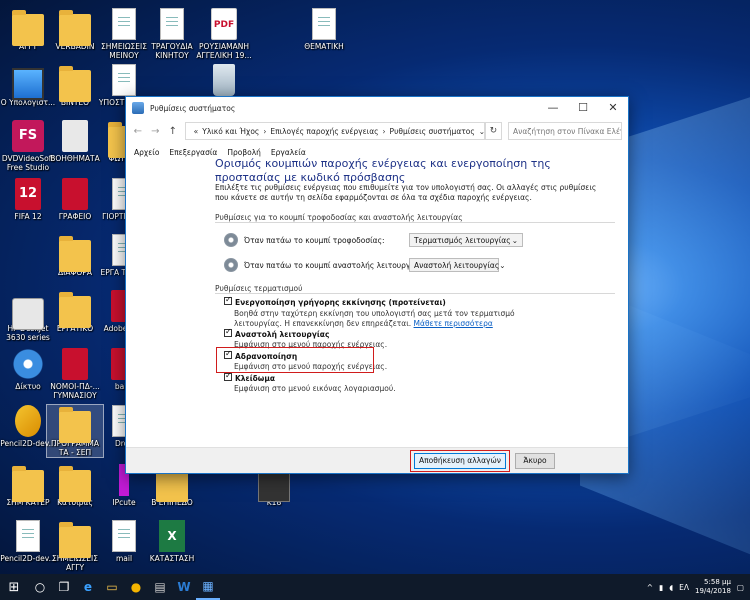  I want to click on desktop-icon-diafora: ΔΙΑΦΟΡΑ, so click(75, 255).